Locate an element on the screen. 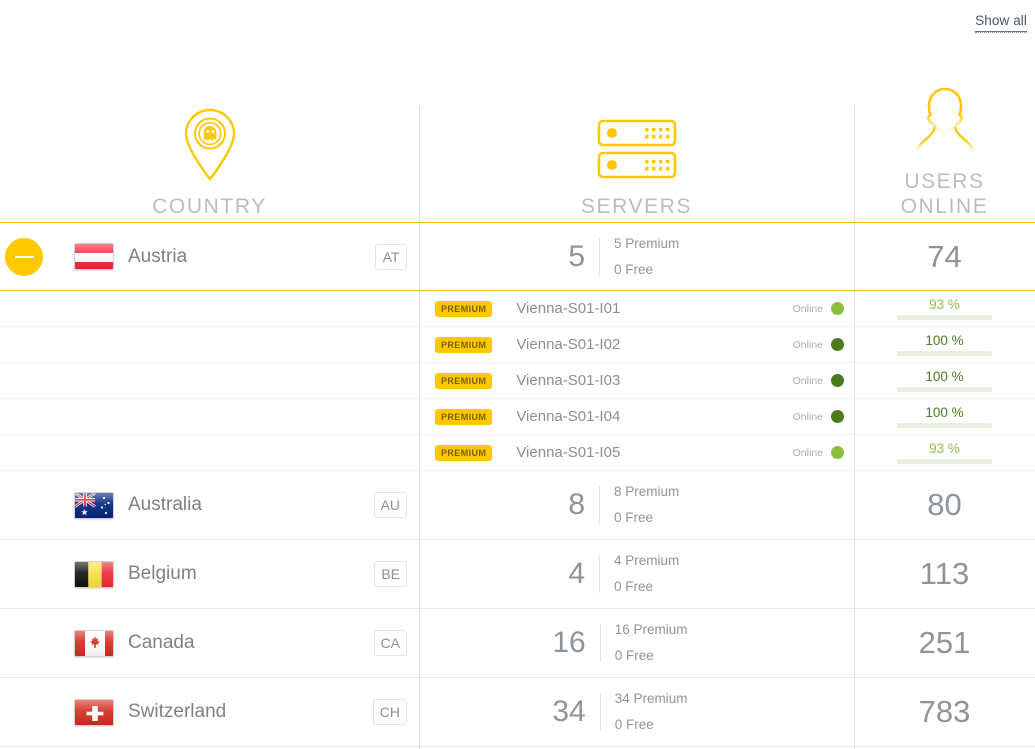 The height and width of the screenshot is (749, 1035). servers-breakdown: 5 Premium 0 Free is located at coordinates (660, 257).